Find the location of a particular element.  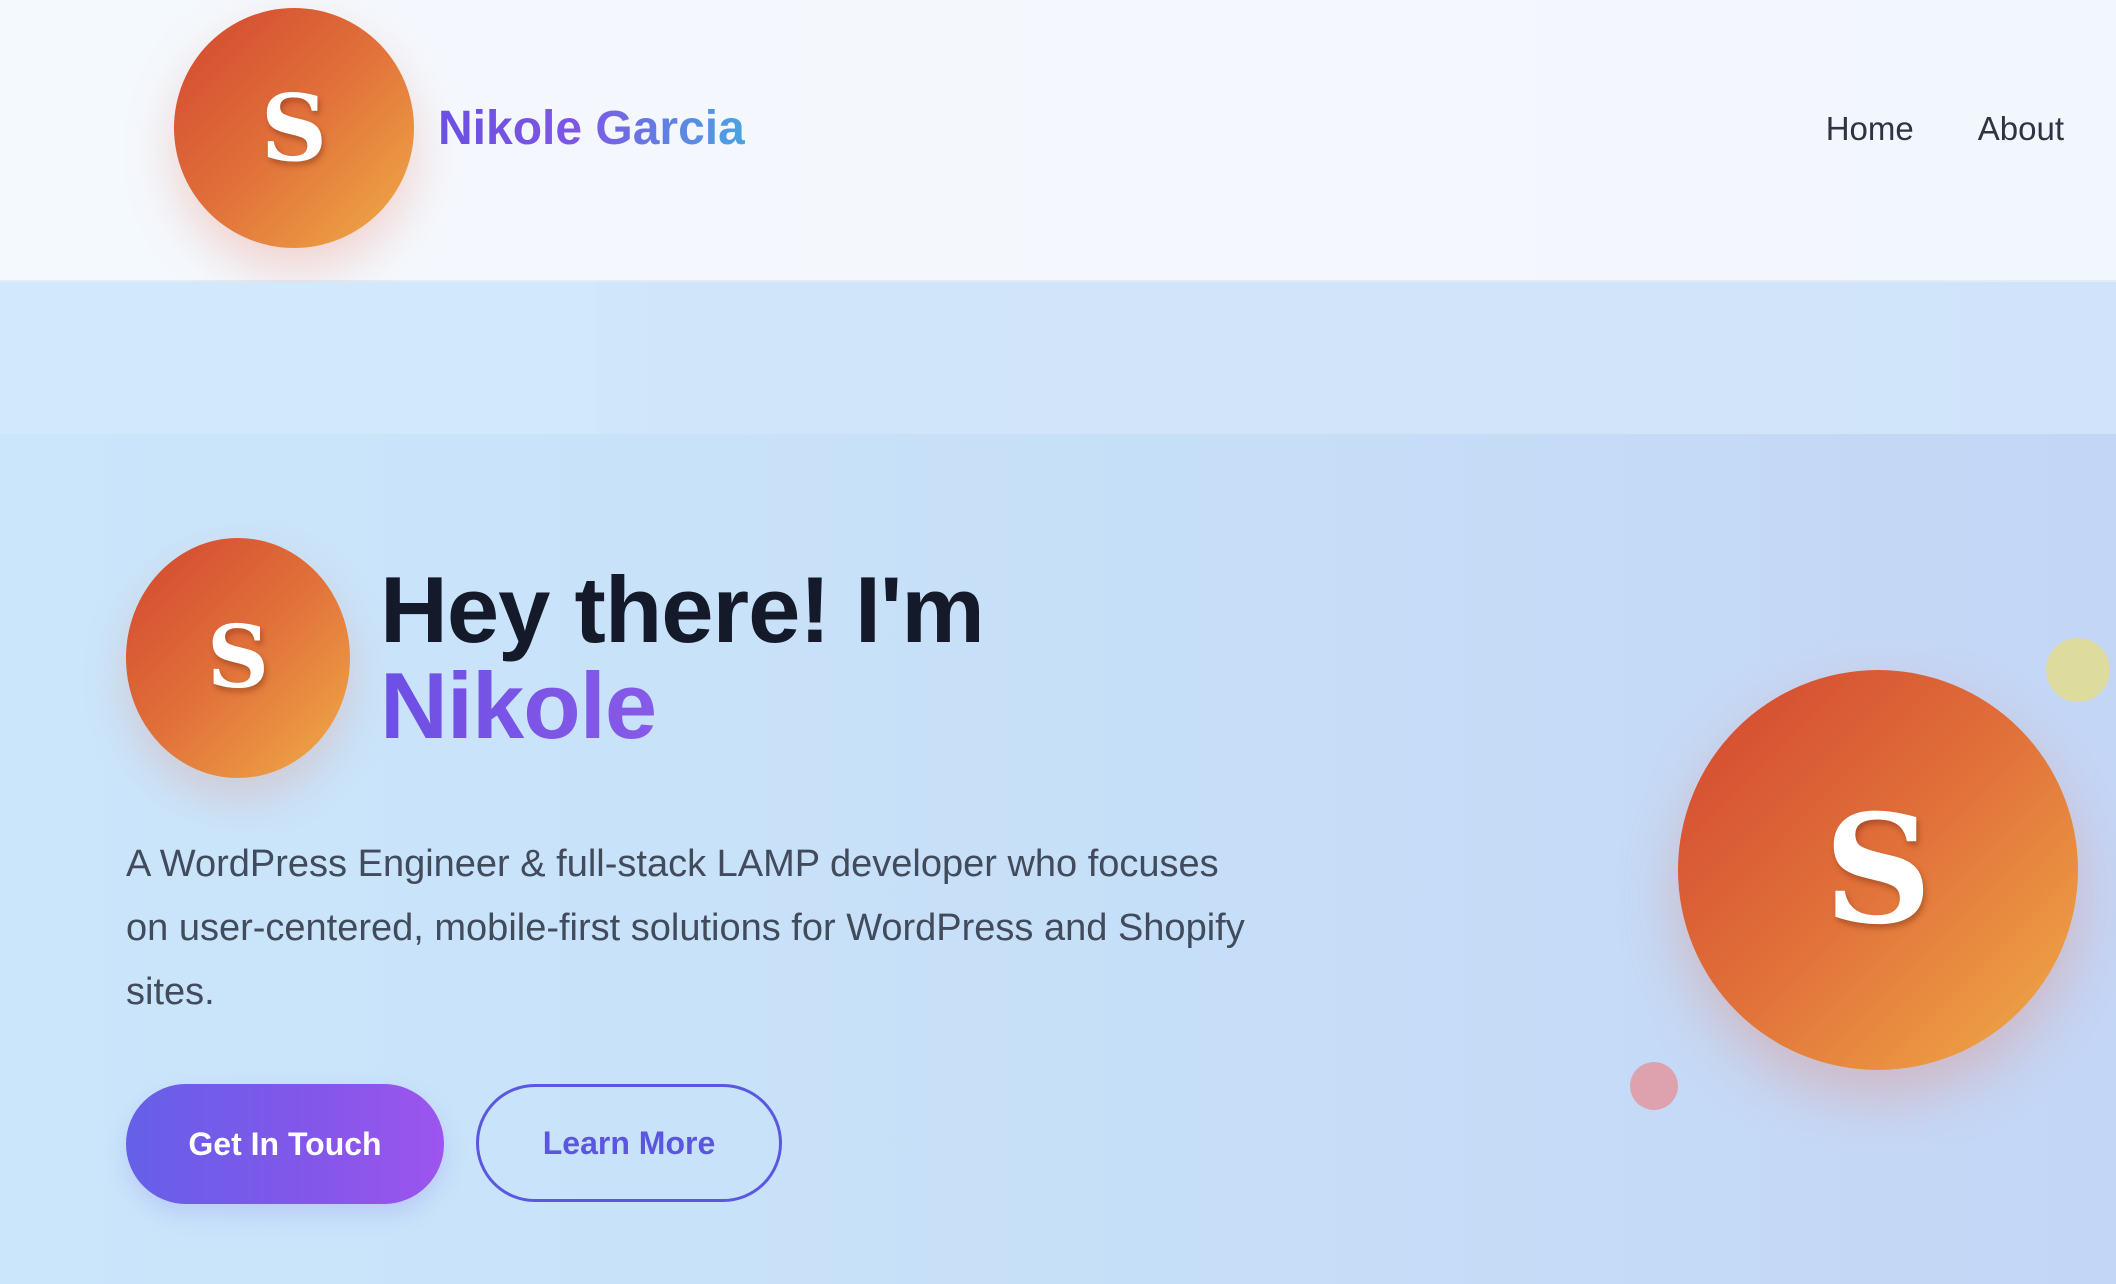

learn-more-button: Learn More is located at coordinates (629, 1143).